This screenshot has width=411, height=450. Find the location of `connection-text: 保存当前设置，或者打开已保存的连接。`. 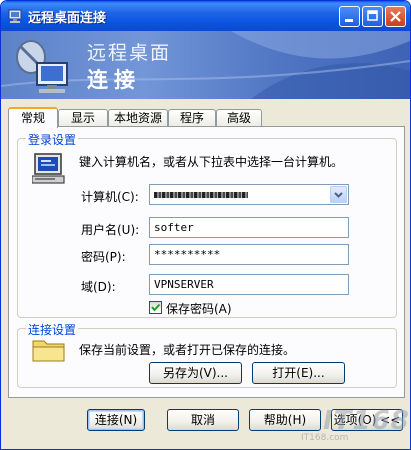

connection-text: 保存当前设置，或者打开已保存的连接。 is located at coordinates (187, 350).